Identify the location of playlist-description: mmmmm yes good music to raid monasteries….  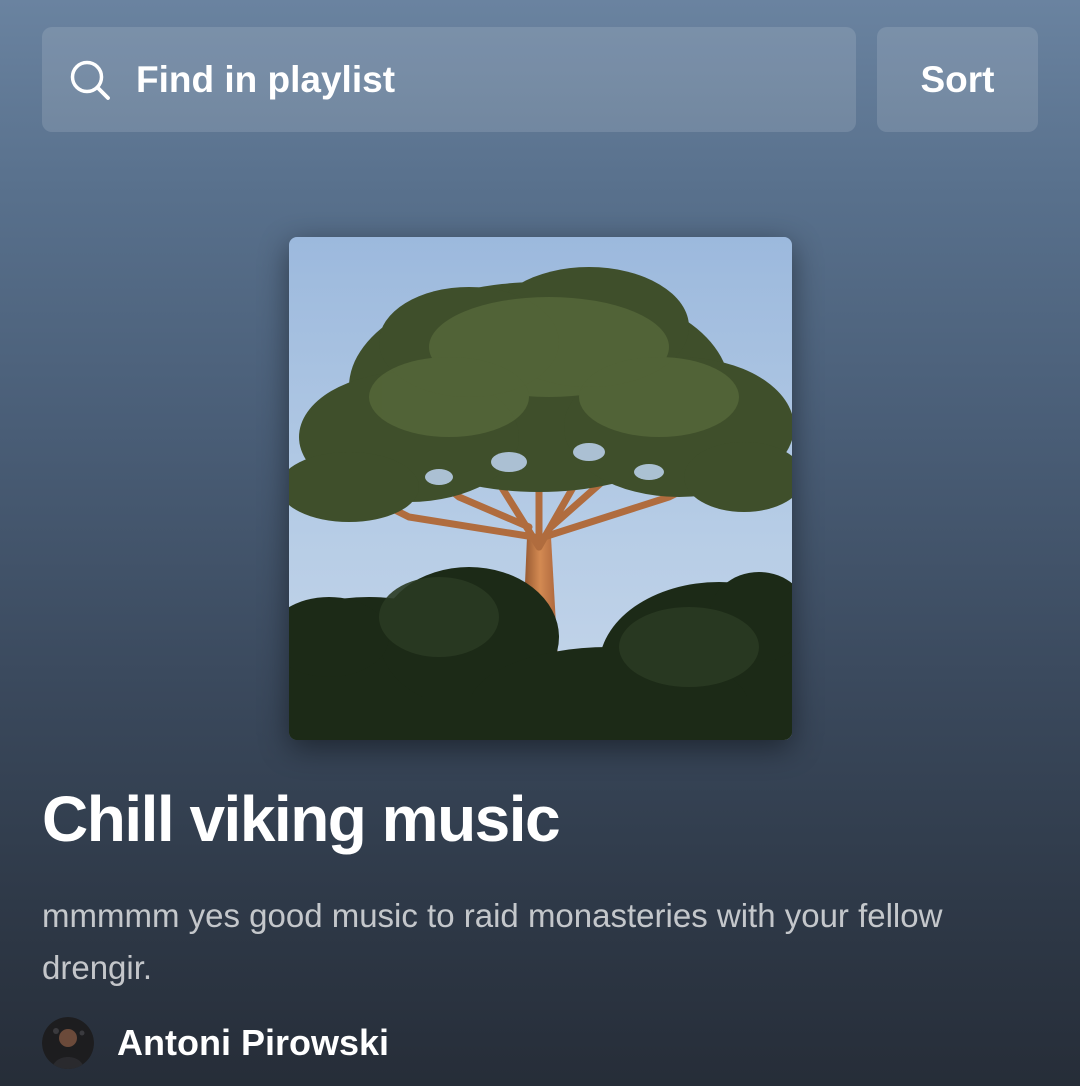
(492, 941).